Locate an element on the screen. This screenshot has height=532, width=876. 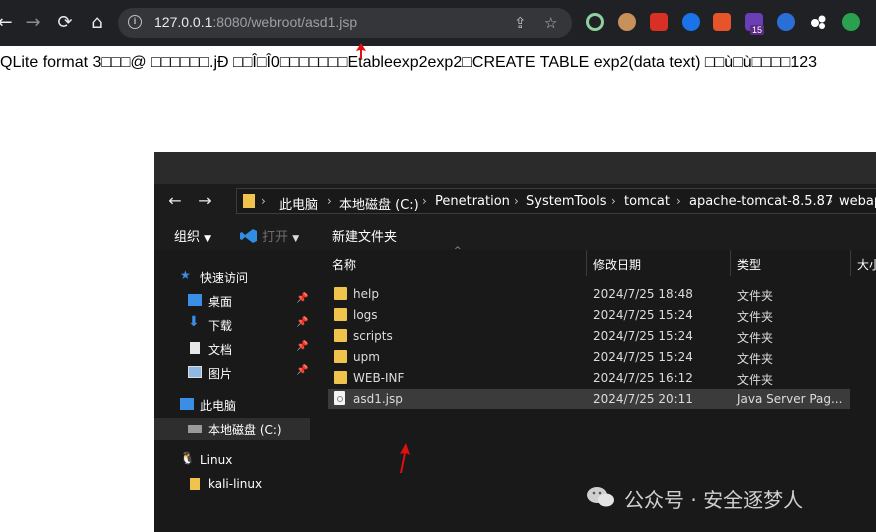
breadcrumb-penetration: Penetration is located at coordinates (472, 201).